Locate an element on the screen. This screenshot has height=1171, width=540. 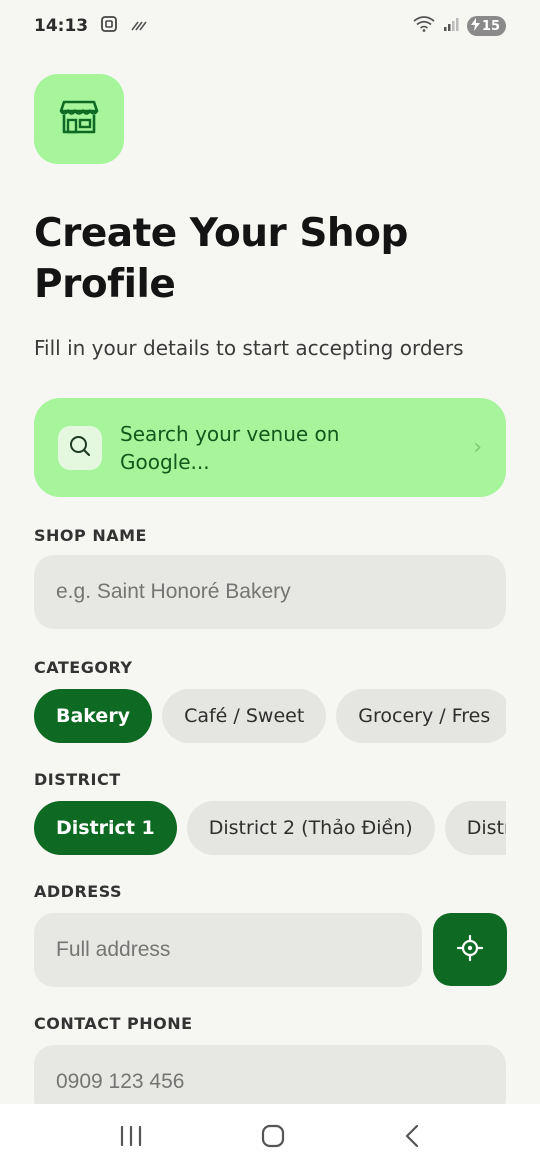
home-icon is located at coordinates (273, 1138).